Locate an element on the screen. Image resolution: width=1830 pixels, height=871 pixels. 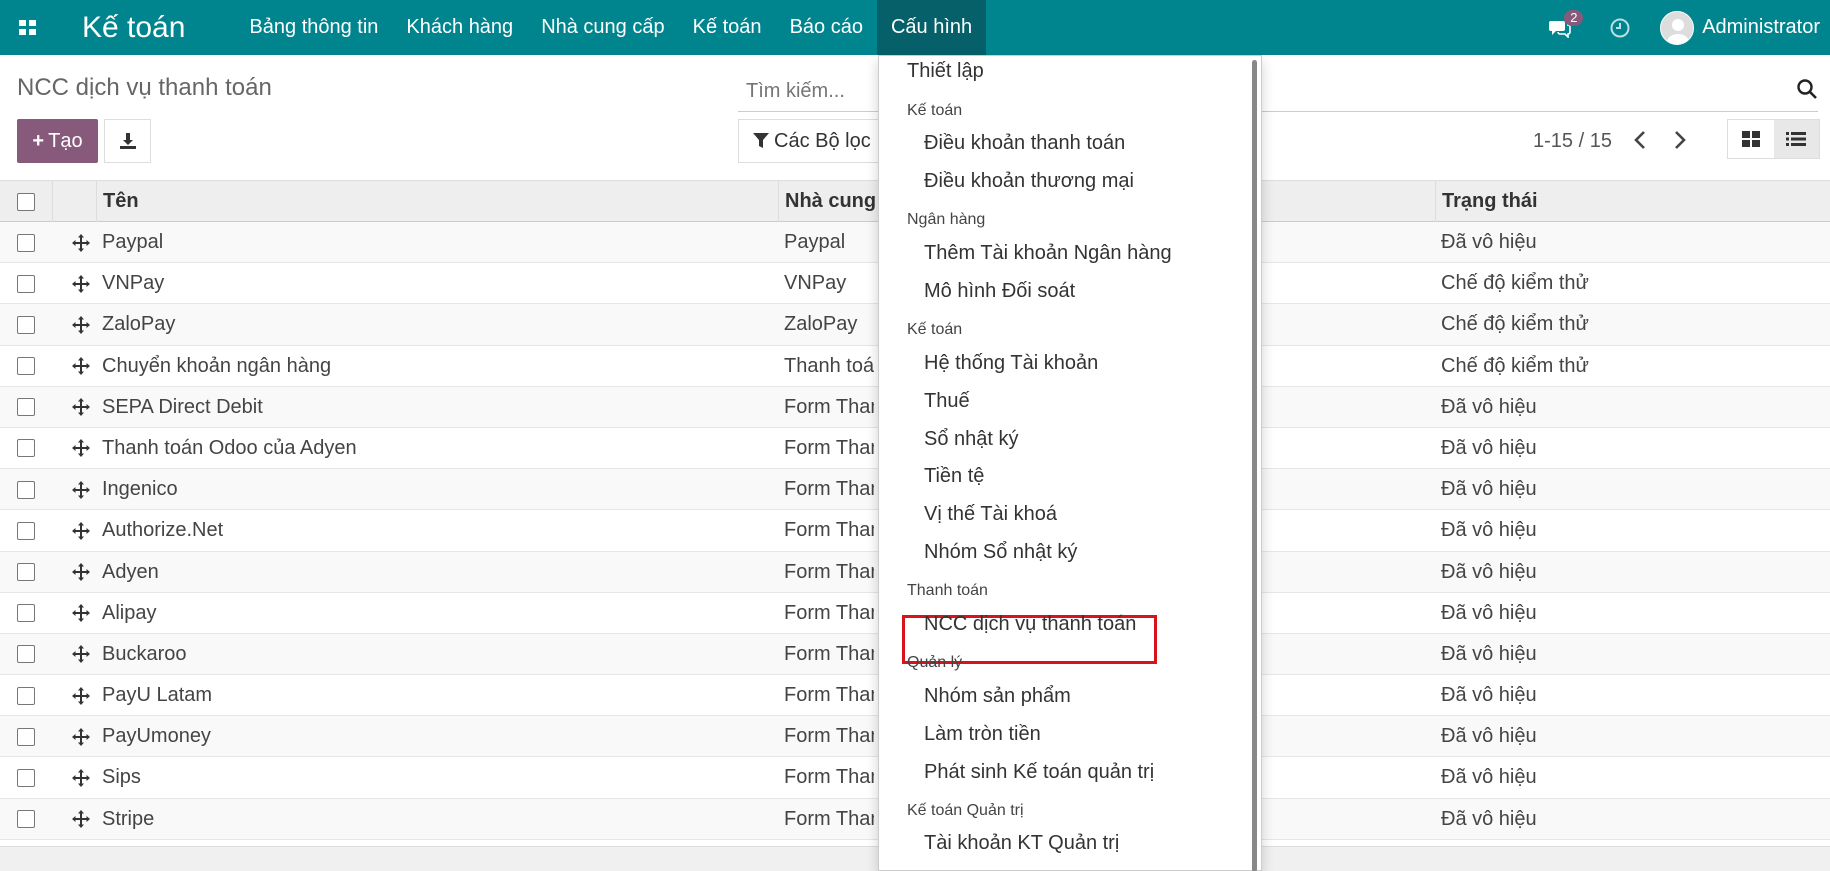
pager-previous-button is located at coordinates (1640, 142).